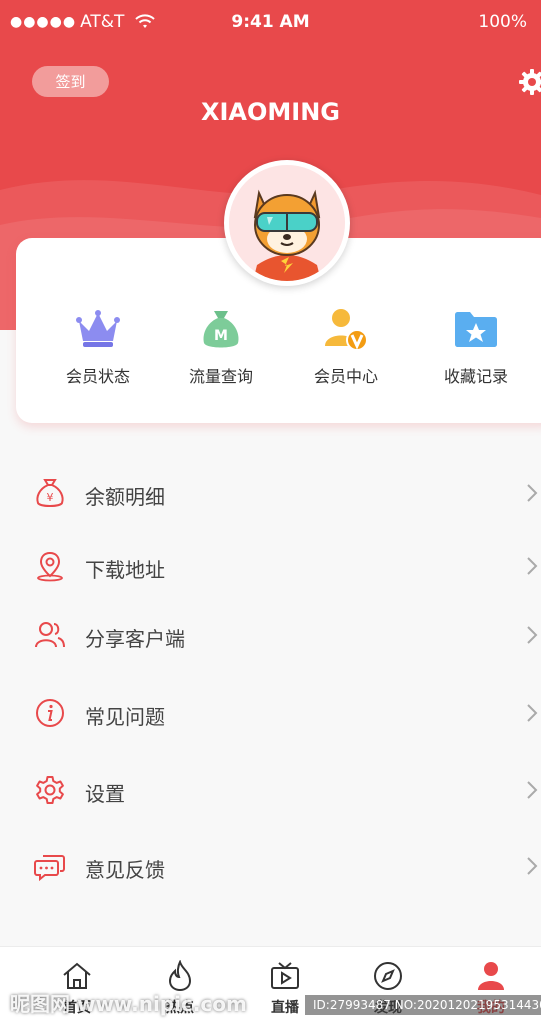 This screenshot has height=1024, width=541. What do you see at coordinates (77, 975) in the screenshot?
I see `home-icon` at bounding box center [77, 975].